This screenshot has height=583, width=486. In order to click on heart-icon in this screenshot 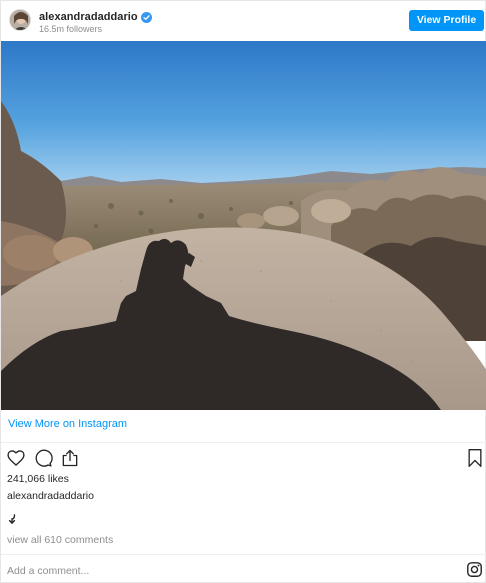, I will do `click(16, 458)`.